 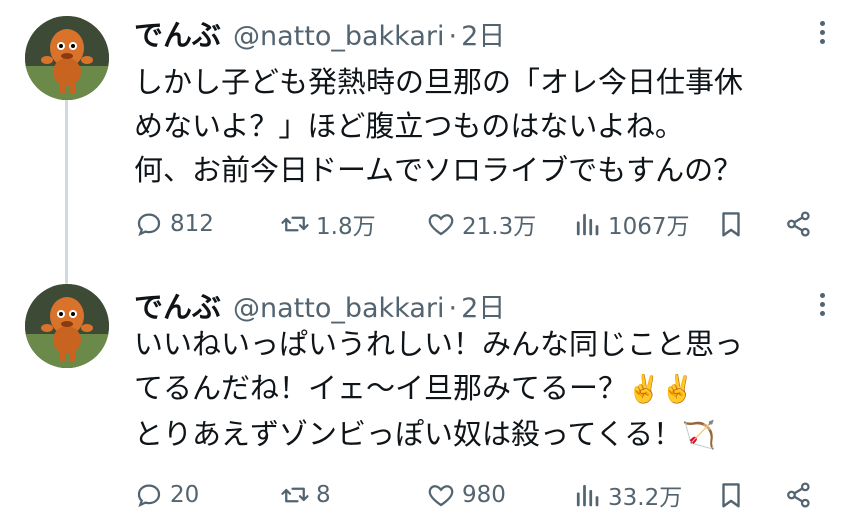 What do you see at coordinates (438, 170) in the screenshot?
I see `tweet-text-line: 何、お前今日ドームでソロライブでもすんの？` at bounding box center [438, 170].